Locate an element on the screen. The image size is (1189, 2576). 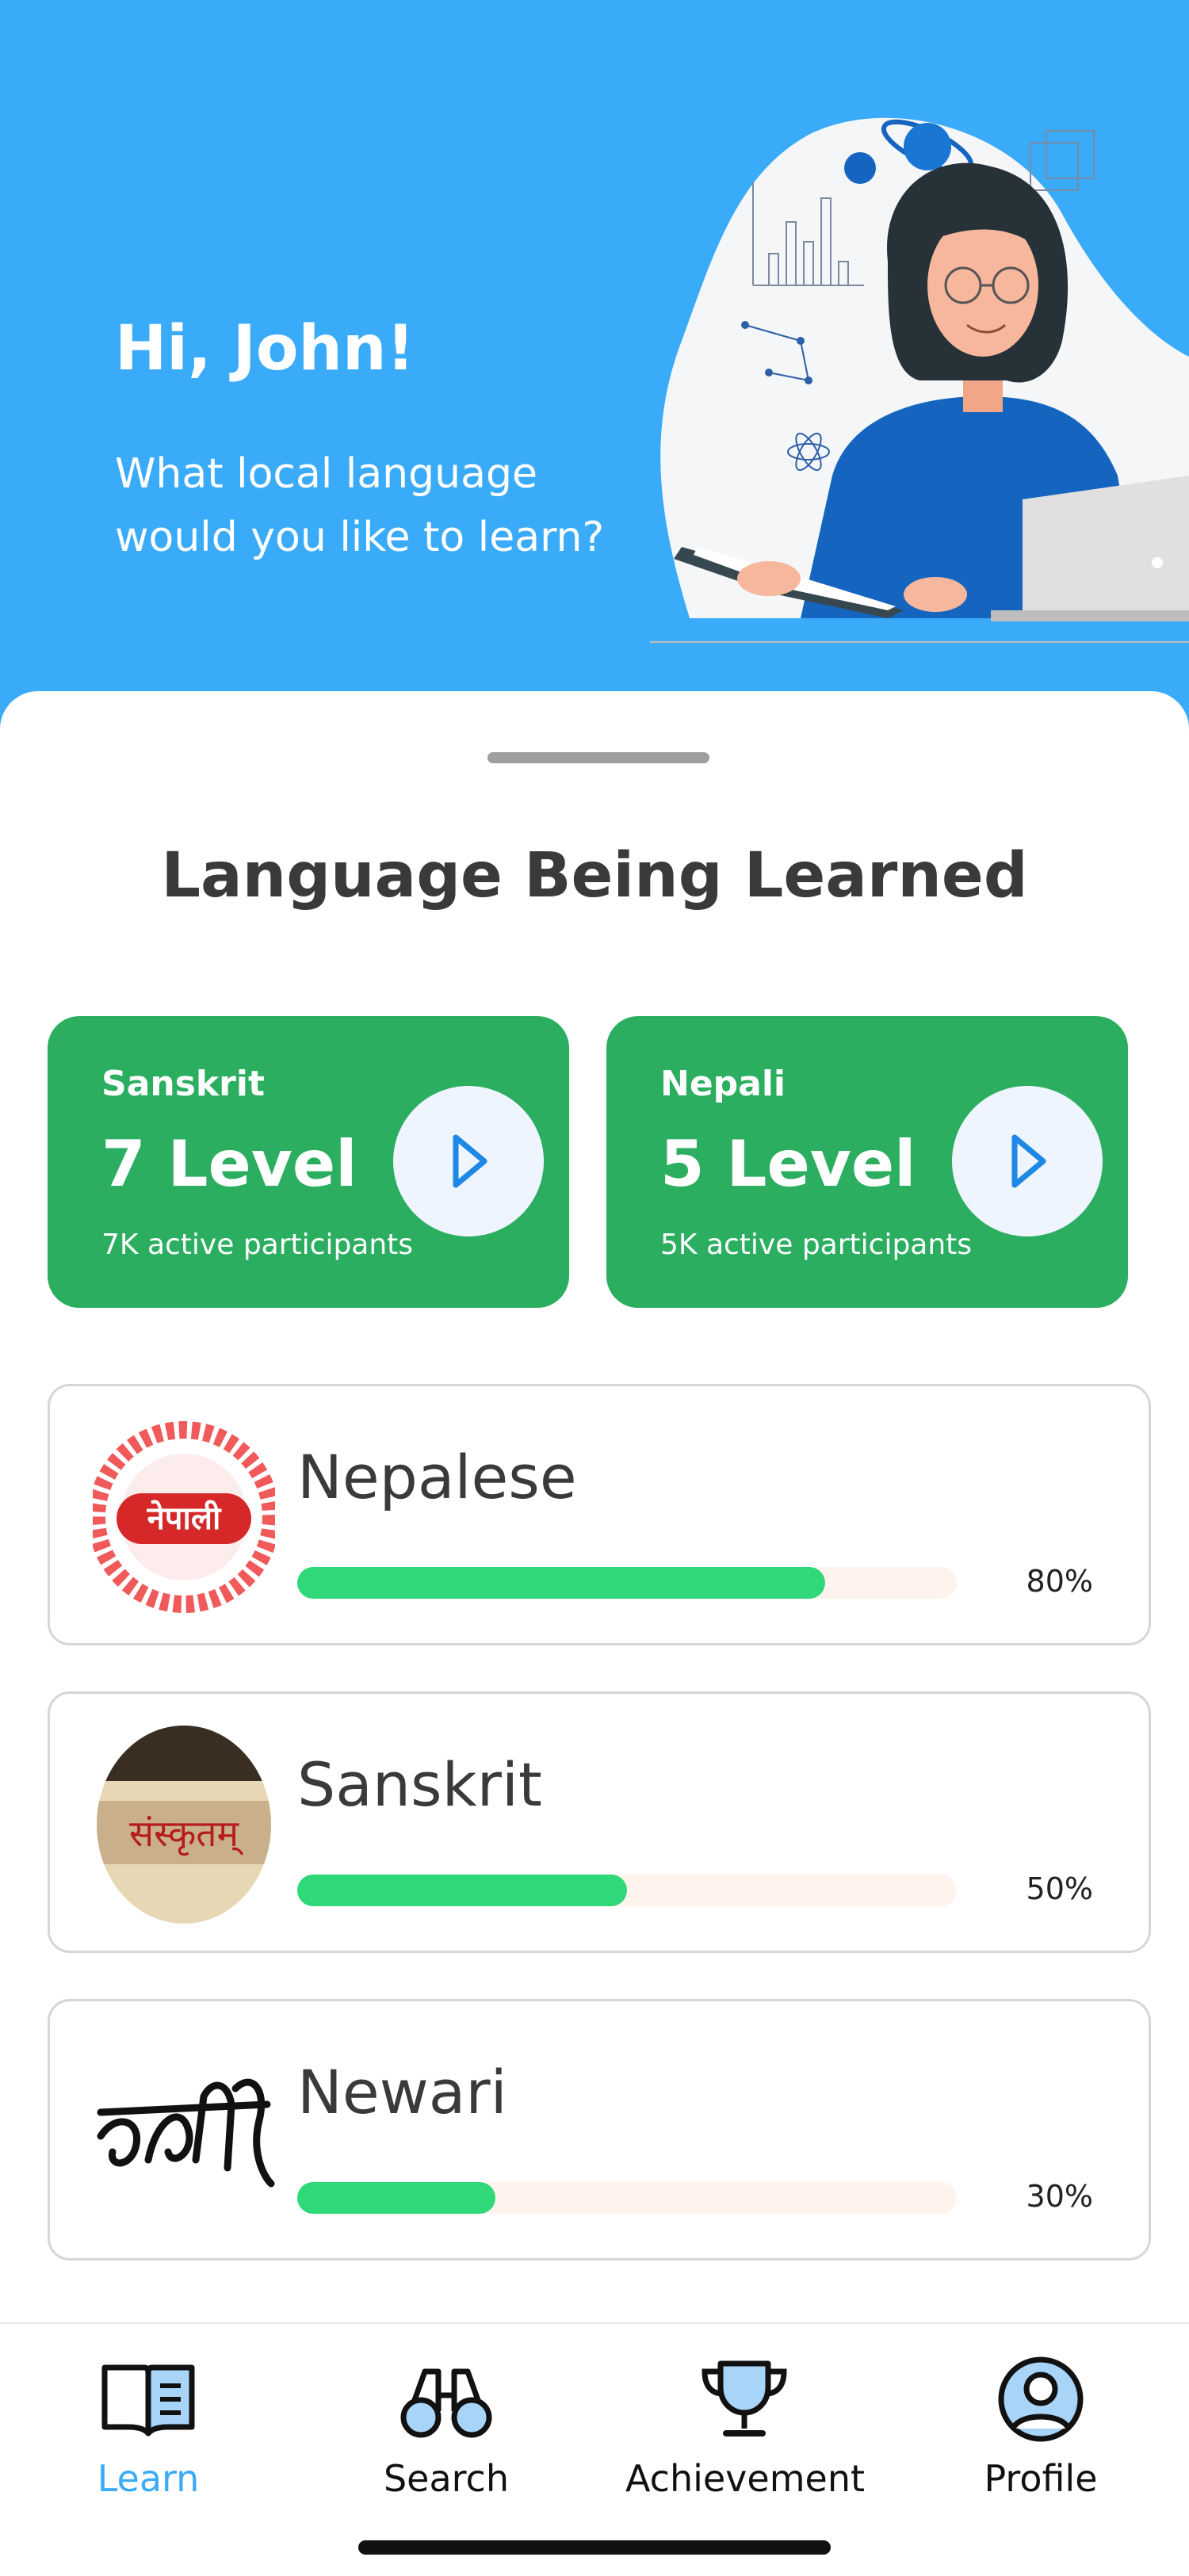
nav-search: Search is located at coordinates (446, 2424).